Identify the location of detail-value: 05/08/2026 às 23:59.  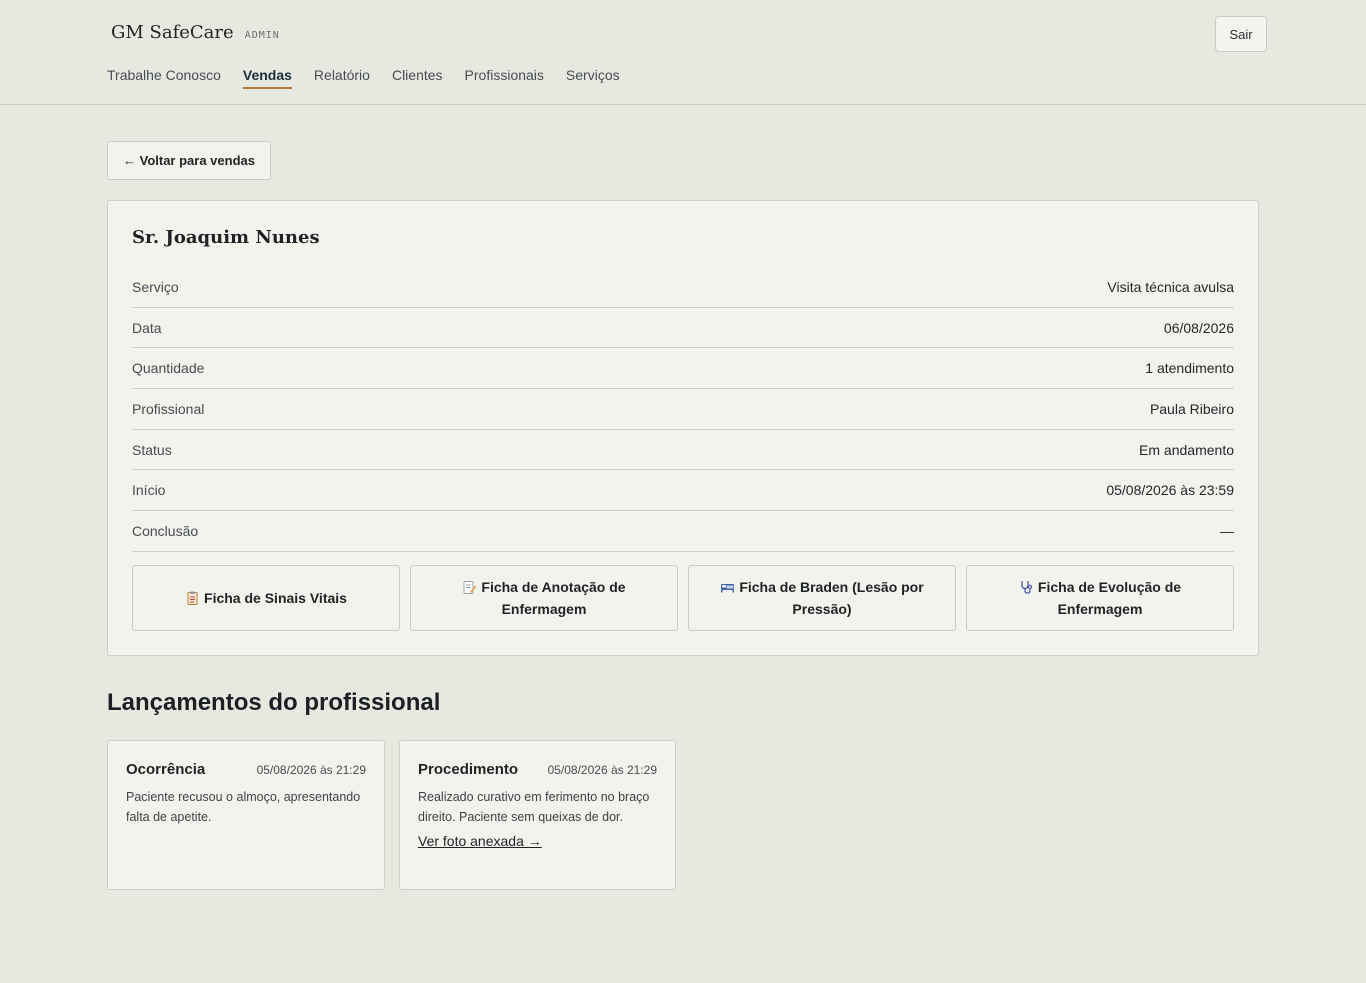
(1170, 490).